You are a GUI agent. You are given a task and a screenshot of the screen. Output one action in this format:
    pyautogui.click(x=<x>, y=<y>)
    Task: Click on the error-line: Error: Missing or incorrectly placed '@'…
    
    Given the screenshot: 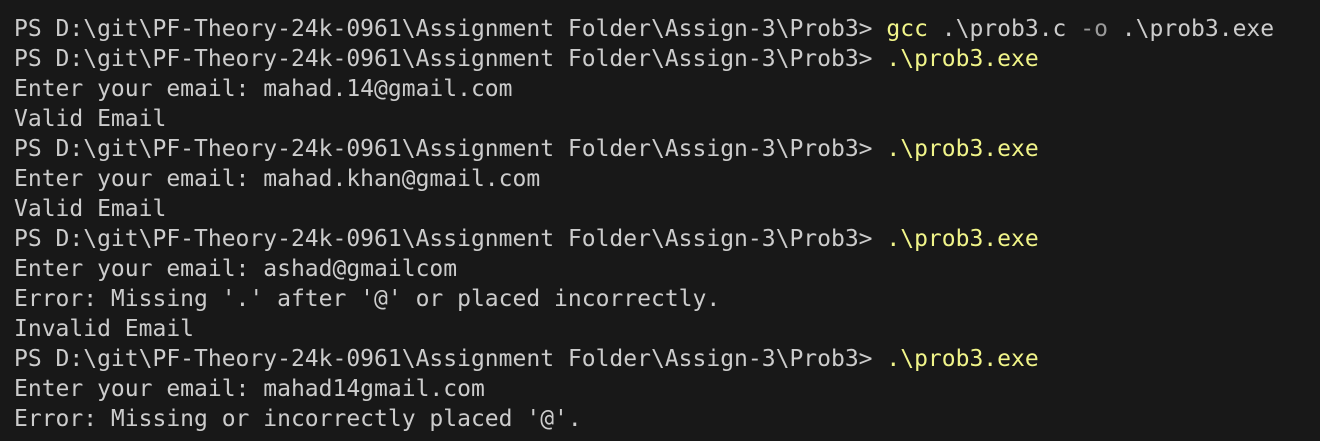 What is the action you would take?
    pyautogui.click(x=298, y=419)
    